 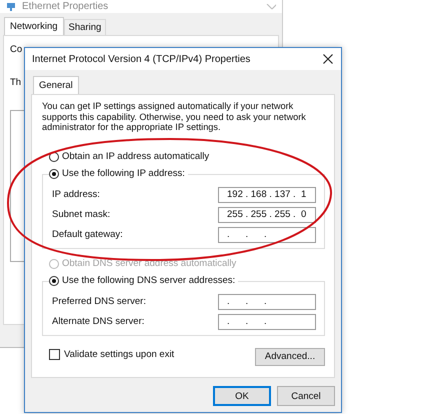 I want to click on checkbox-option: Validate settings upon exit, so click(x=111, y=354).